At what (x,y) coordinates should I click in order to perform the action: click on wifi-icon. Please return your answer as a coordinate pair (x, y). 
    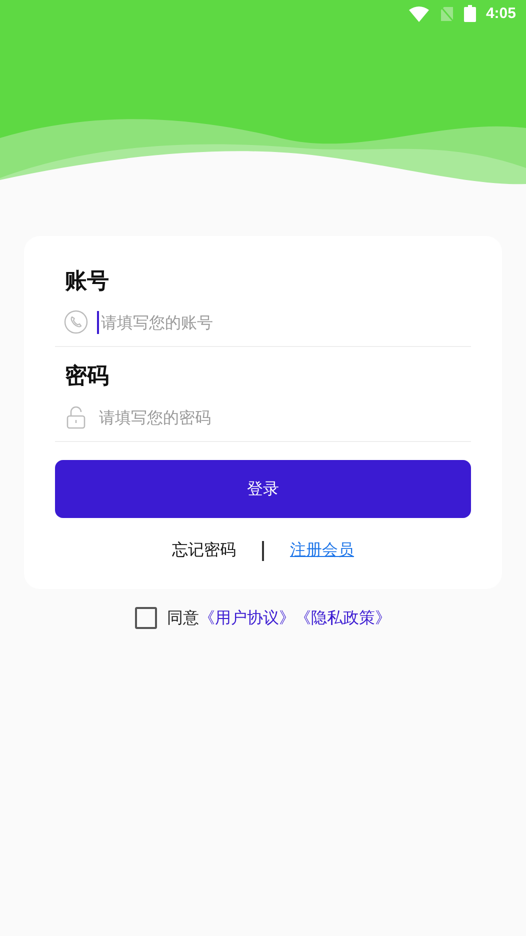
    Looking at the image, I should click on (419, 14).